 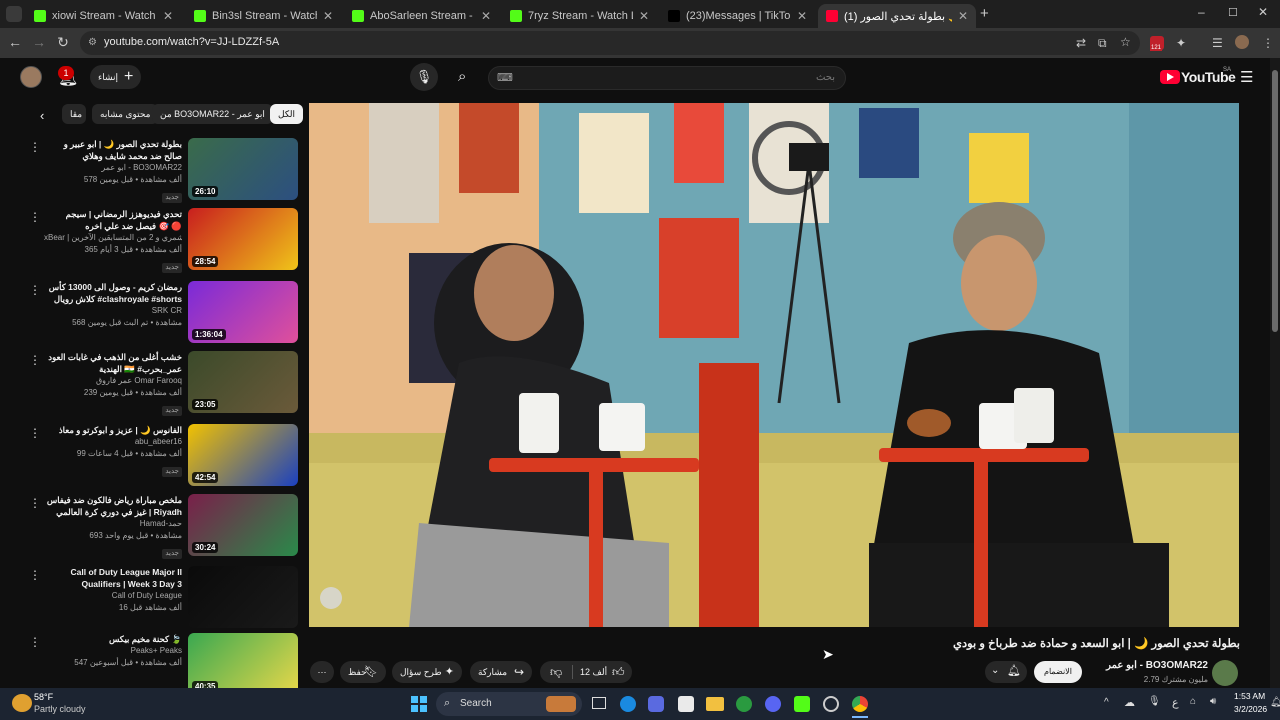 What do you see at coordinates (1081, 43) in the screenshot?
I see `translate-icon: ⇄` at bounding box center [1081, 43].